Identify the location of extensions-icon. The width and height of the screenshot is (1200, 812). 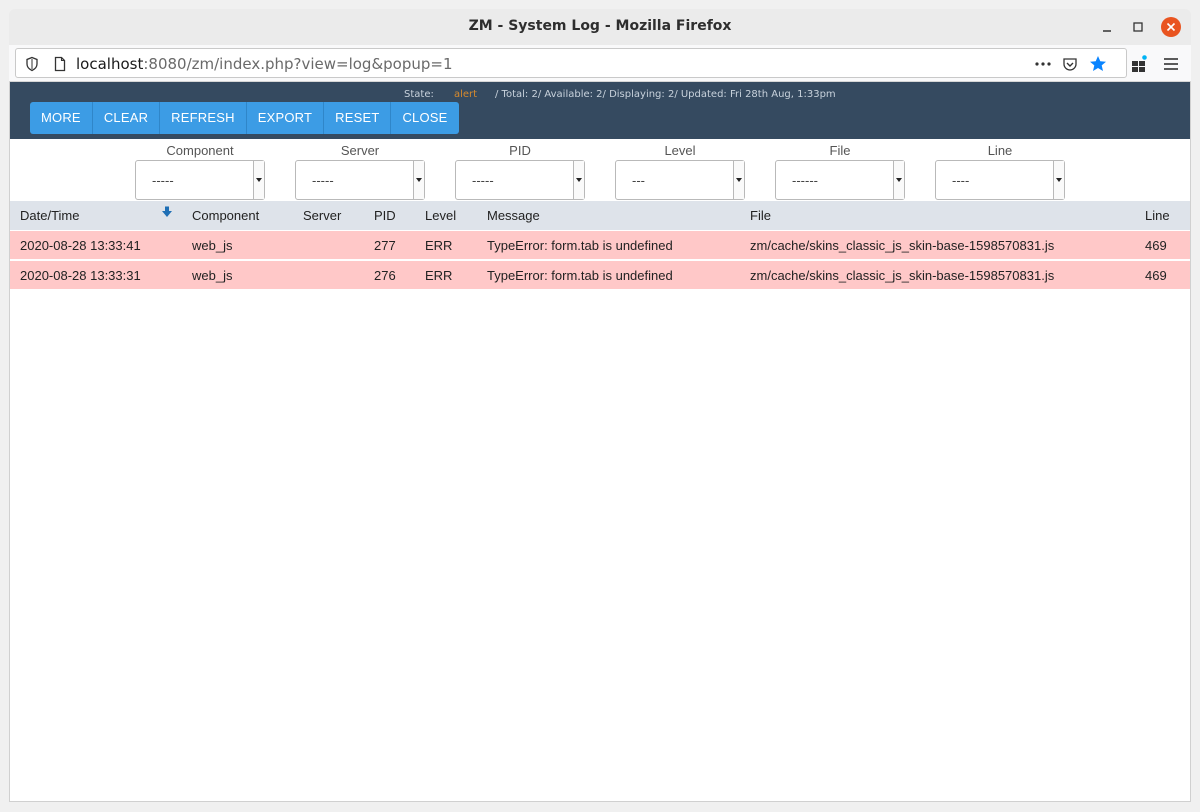
(1139, 64).